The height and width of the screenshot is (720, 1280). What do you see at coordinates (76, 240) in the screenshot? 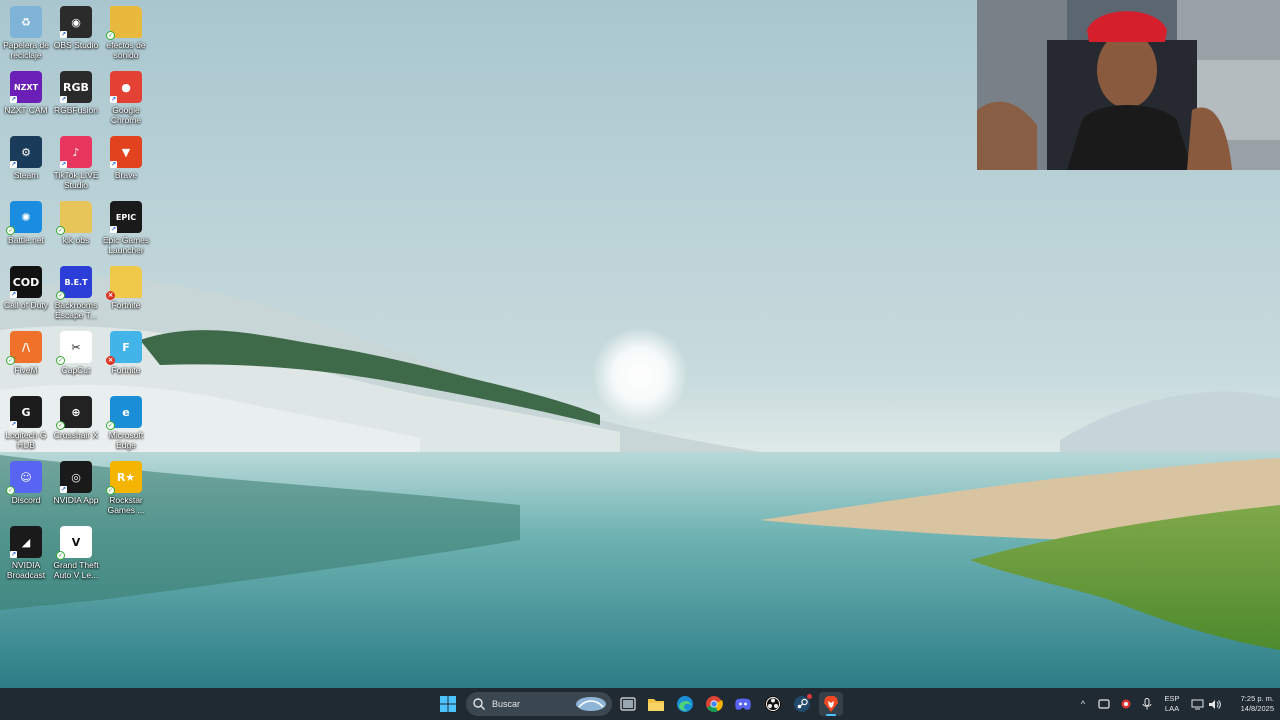
I see `desktop-icon-label: kik obs` at bounding box center [76, 240].